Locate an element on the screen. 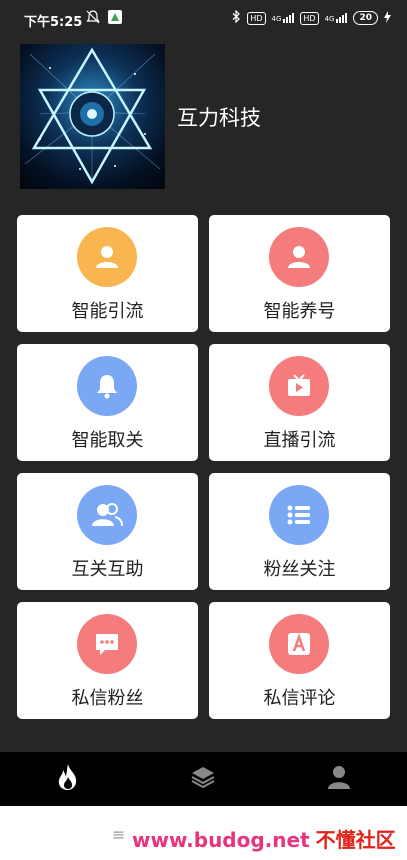 Image resolution: width=407 pixels, height=860 pixels. battery-indicator: 20 is located at coordinates (365, 18).